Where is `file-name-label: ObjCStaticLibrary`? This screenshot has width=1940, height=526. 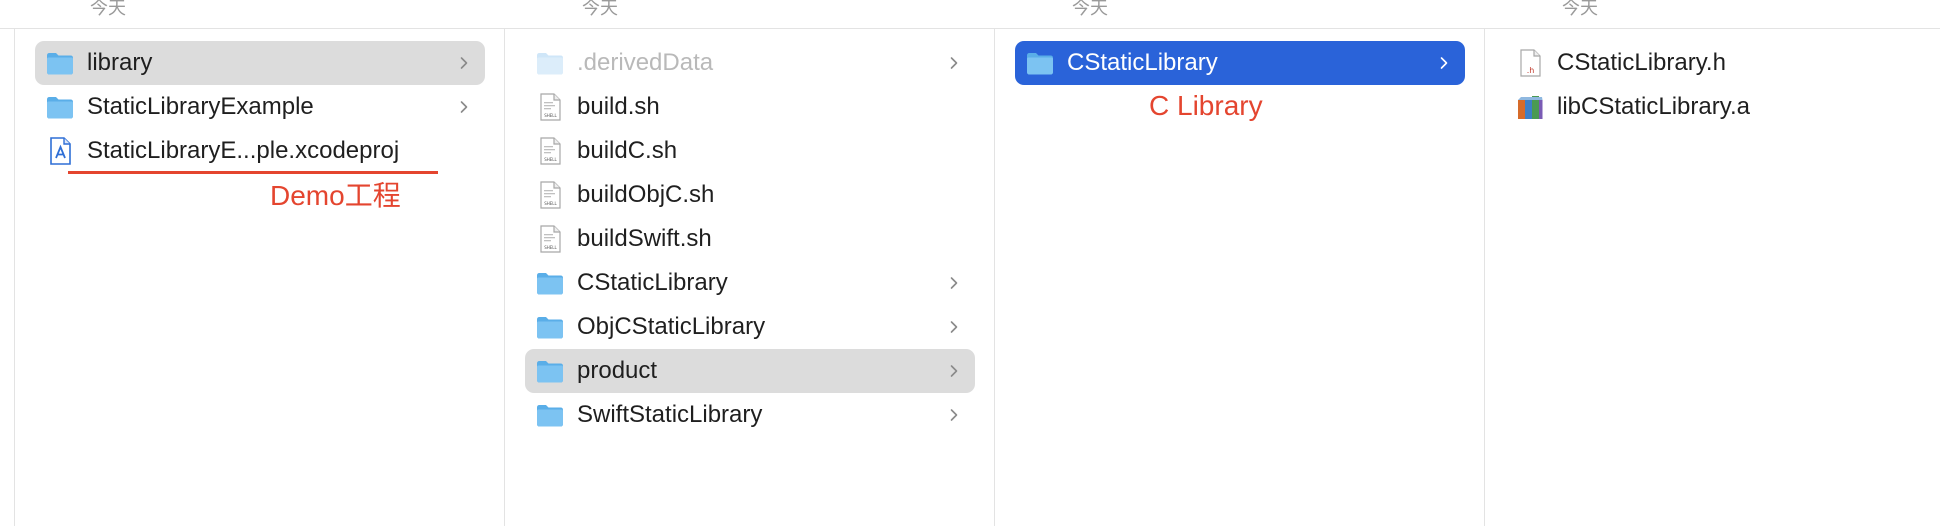 file-name-label: ObjCStaticLibrary is located at coordinates (671, 326).